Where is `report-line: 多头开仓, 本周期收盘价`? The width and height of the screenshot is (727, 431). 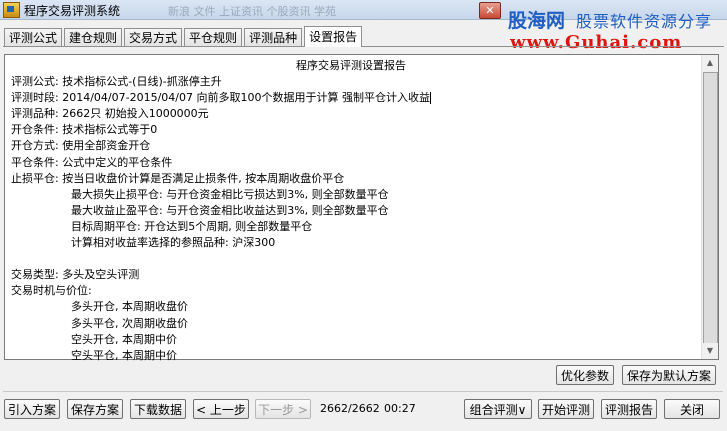 report-line: 多头开仓, 本周期收盘价 is located at coordinates (129, 307).